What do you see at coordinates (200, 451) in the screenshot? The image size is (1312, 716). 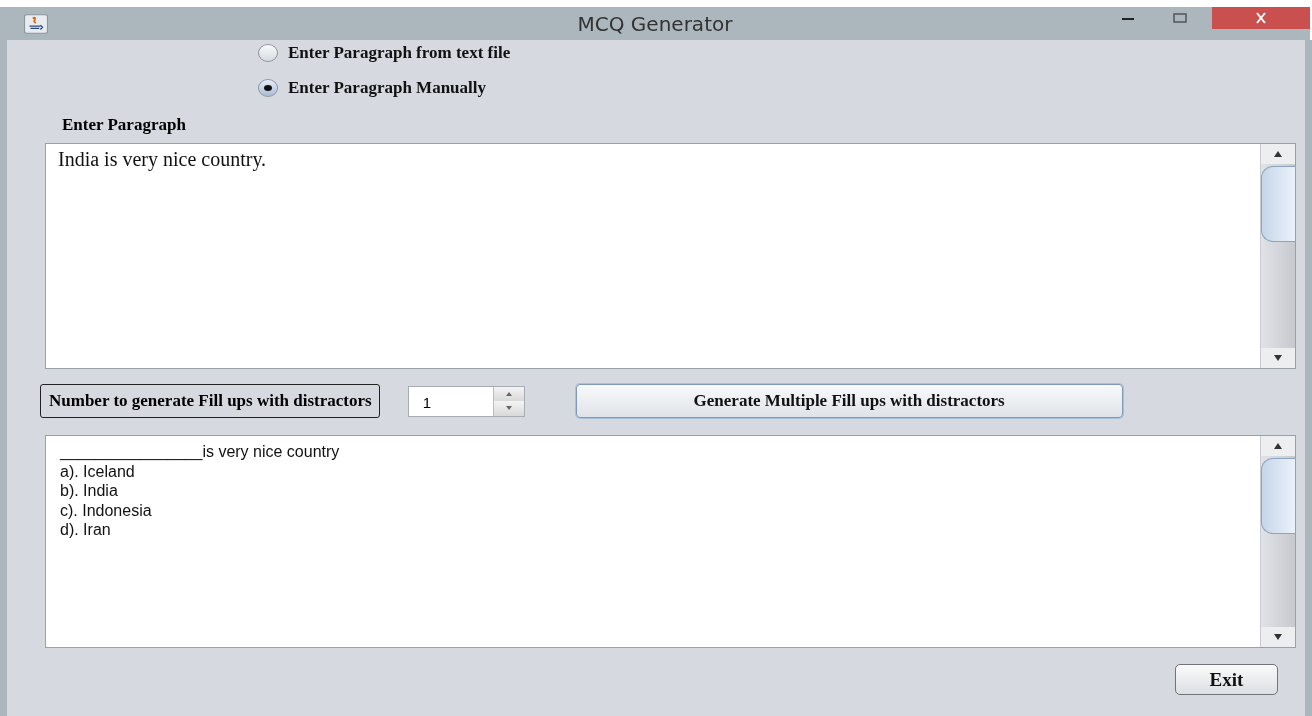 I see `output-line: ________________is very nice country` at bounding box center [200, 451].